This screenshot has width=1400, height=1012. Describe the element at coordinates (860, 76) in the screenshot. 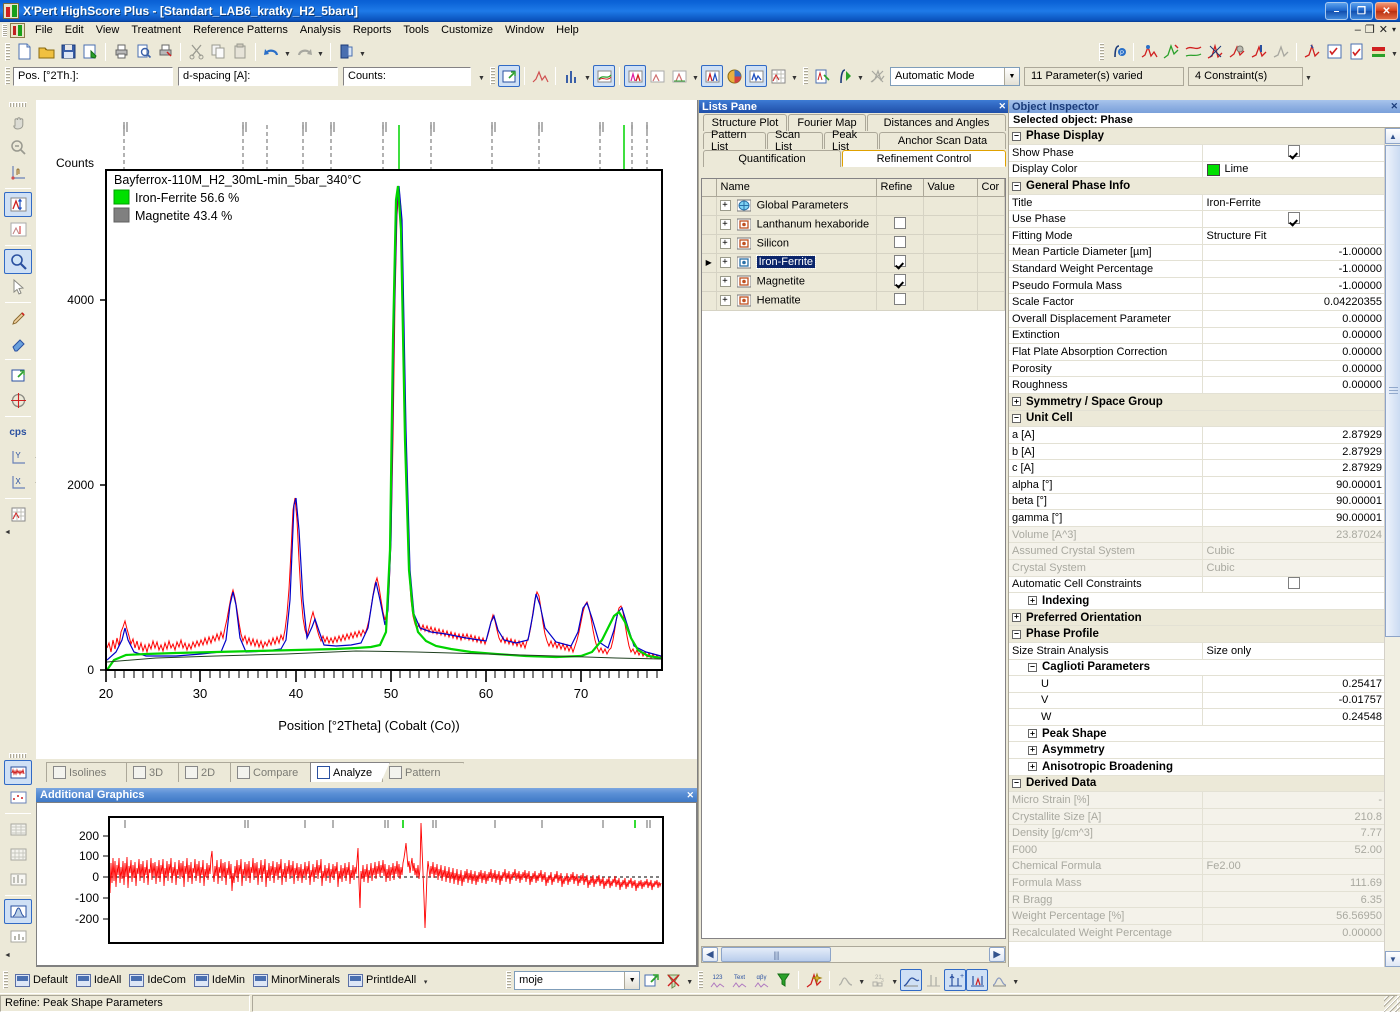

I see `integrate-dropdown-arrow: ▼` at that location.